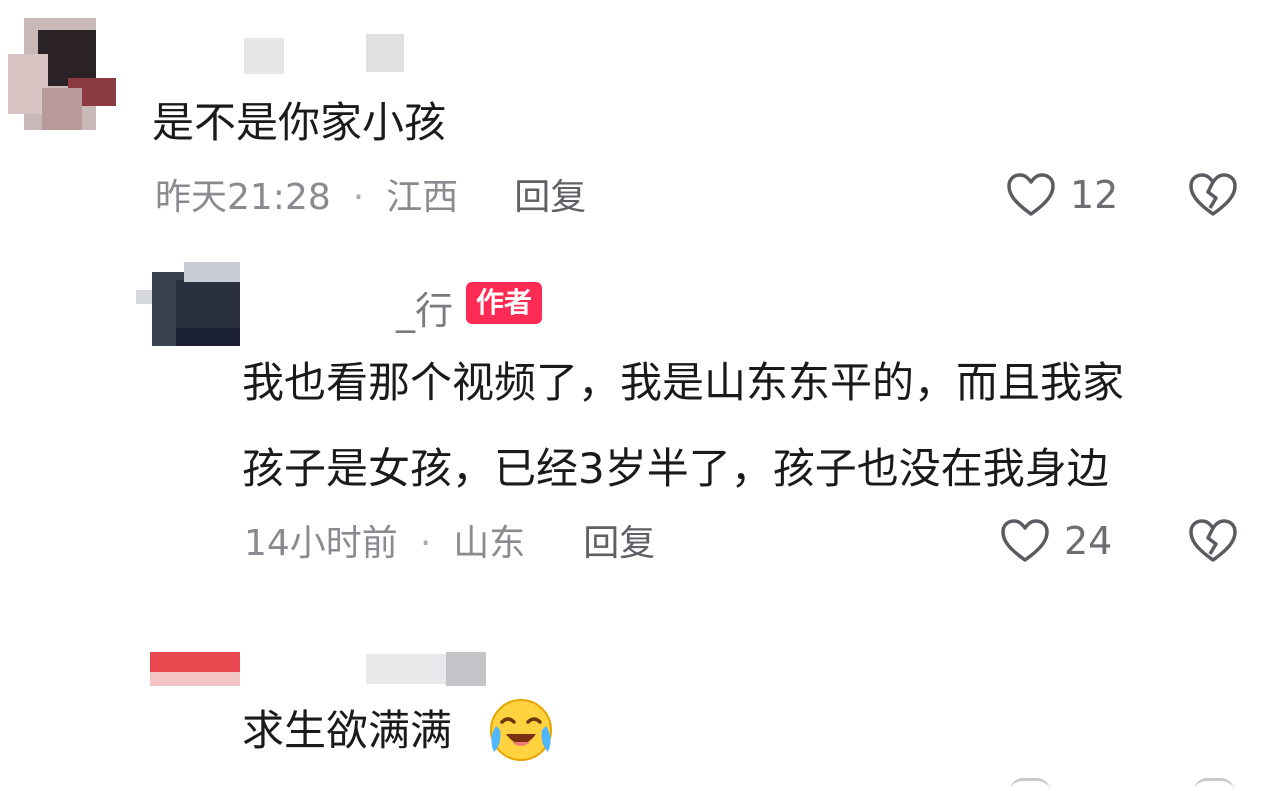 The image size is (1276, 791). Describe the element at coordinates (504, 303) in the screenshot. I see `author-badge: 作者` at that location.